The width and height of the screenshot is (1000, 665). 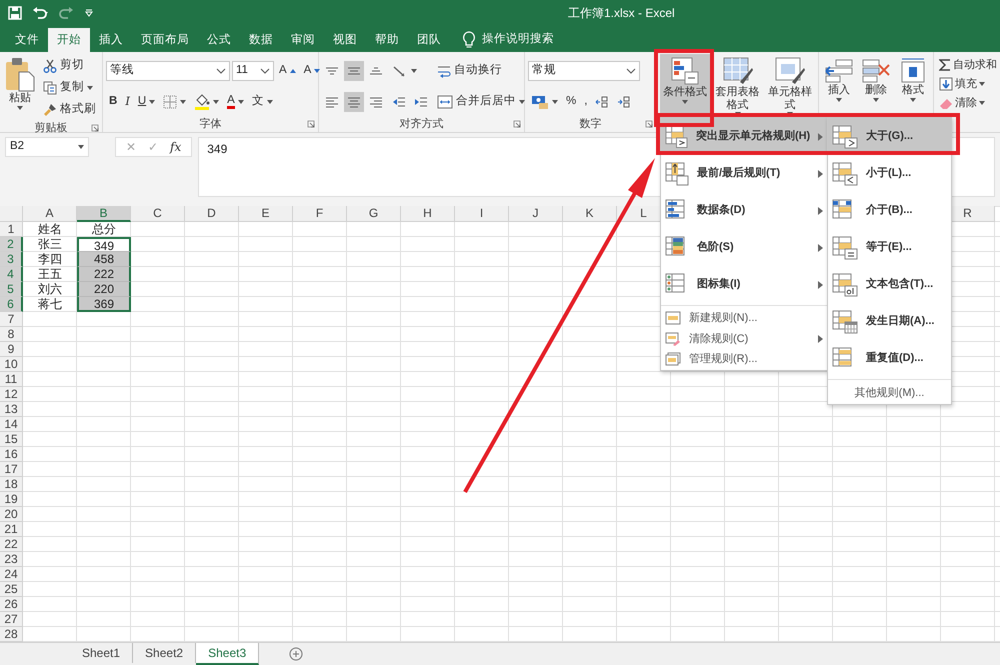 I want to click on ribbon-button: 格式刷, so click(x=69, y=110).